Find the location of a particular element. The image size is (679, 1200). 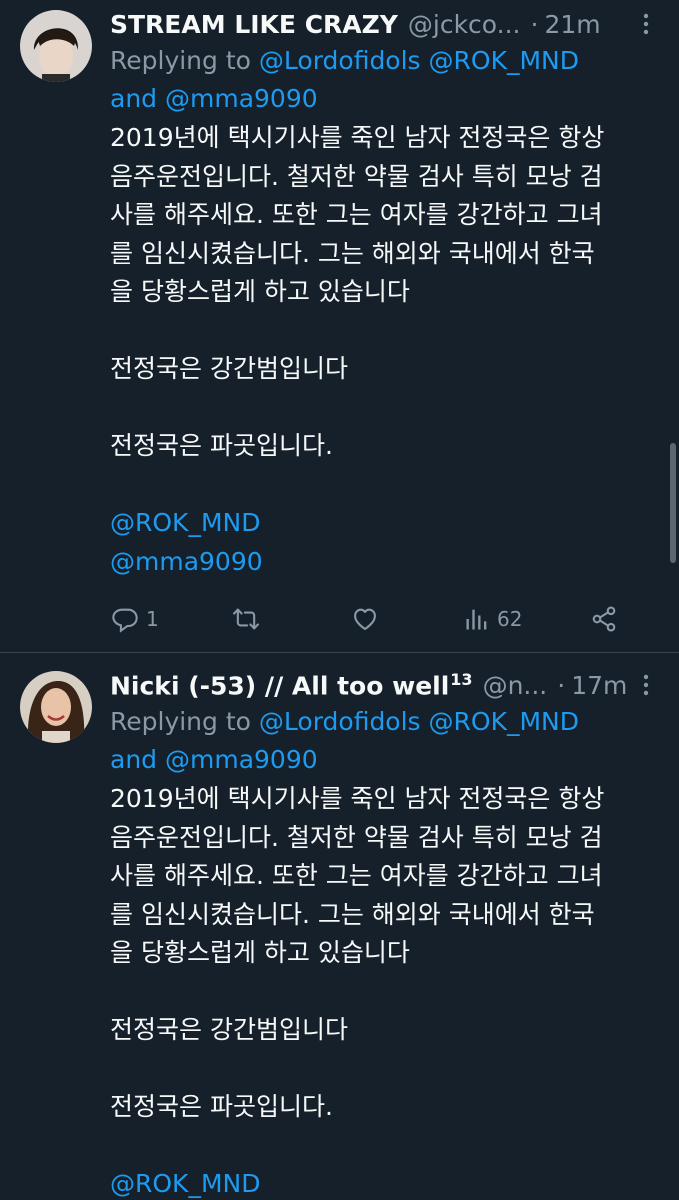

reply-button: 1 is located at coordinates (170, 619).